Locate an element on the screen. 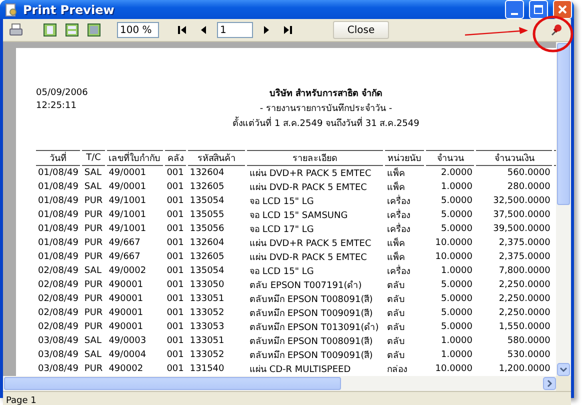  close-button is located at coordinates (562, 9).